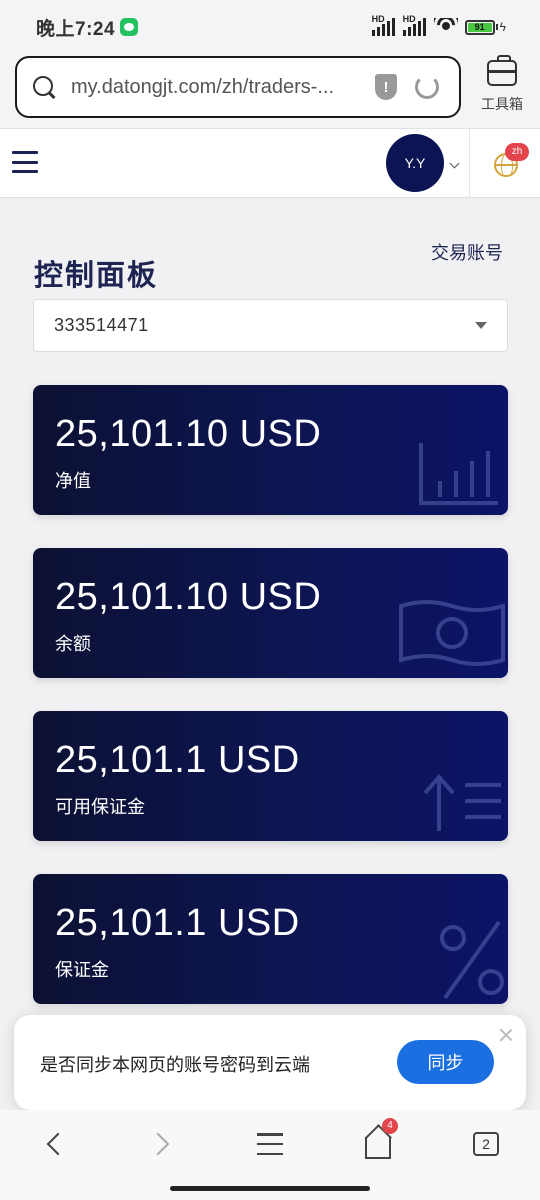 This screenshot has width=540, height=1200. I want to click on refresh-icon, so click(427, 87).